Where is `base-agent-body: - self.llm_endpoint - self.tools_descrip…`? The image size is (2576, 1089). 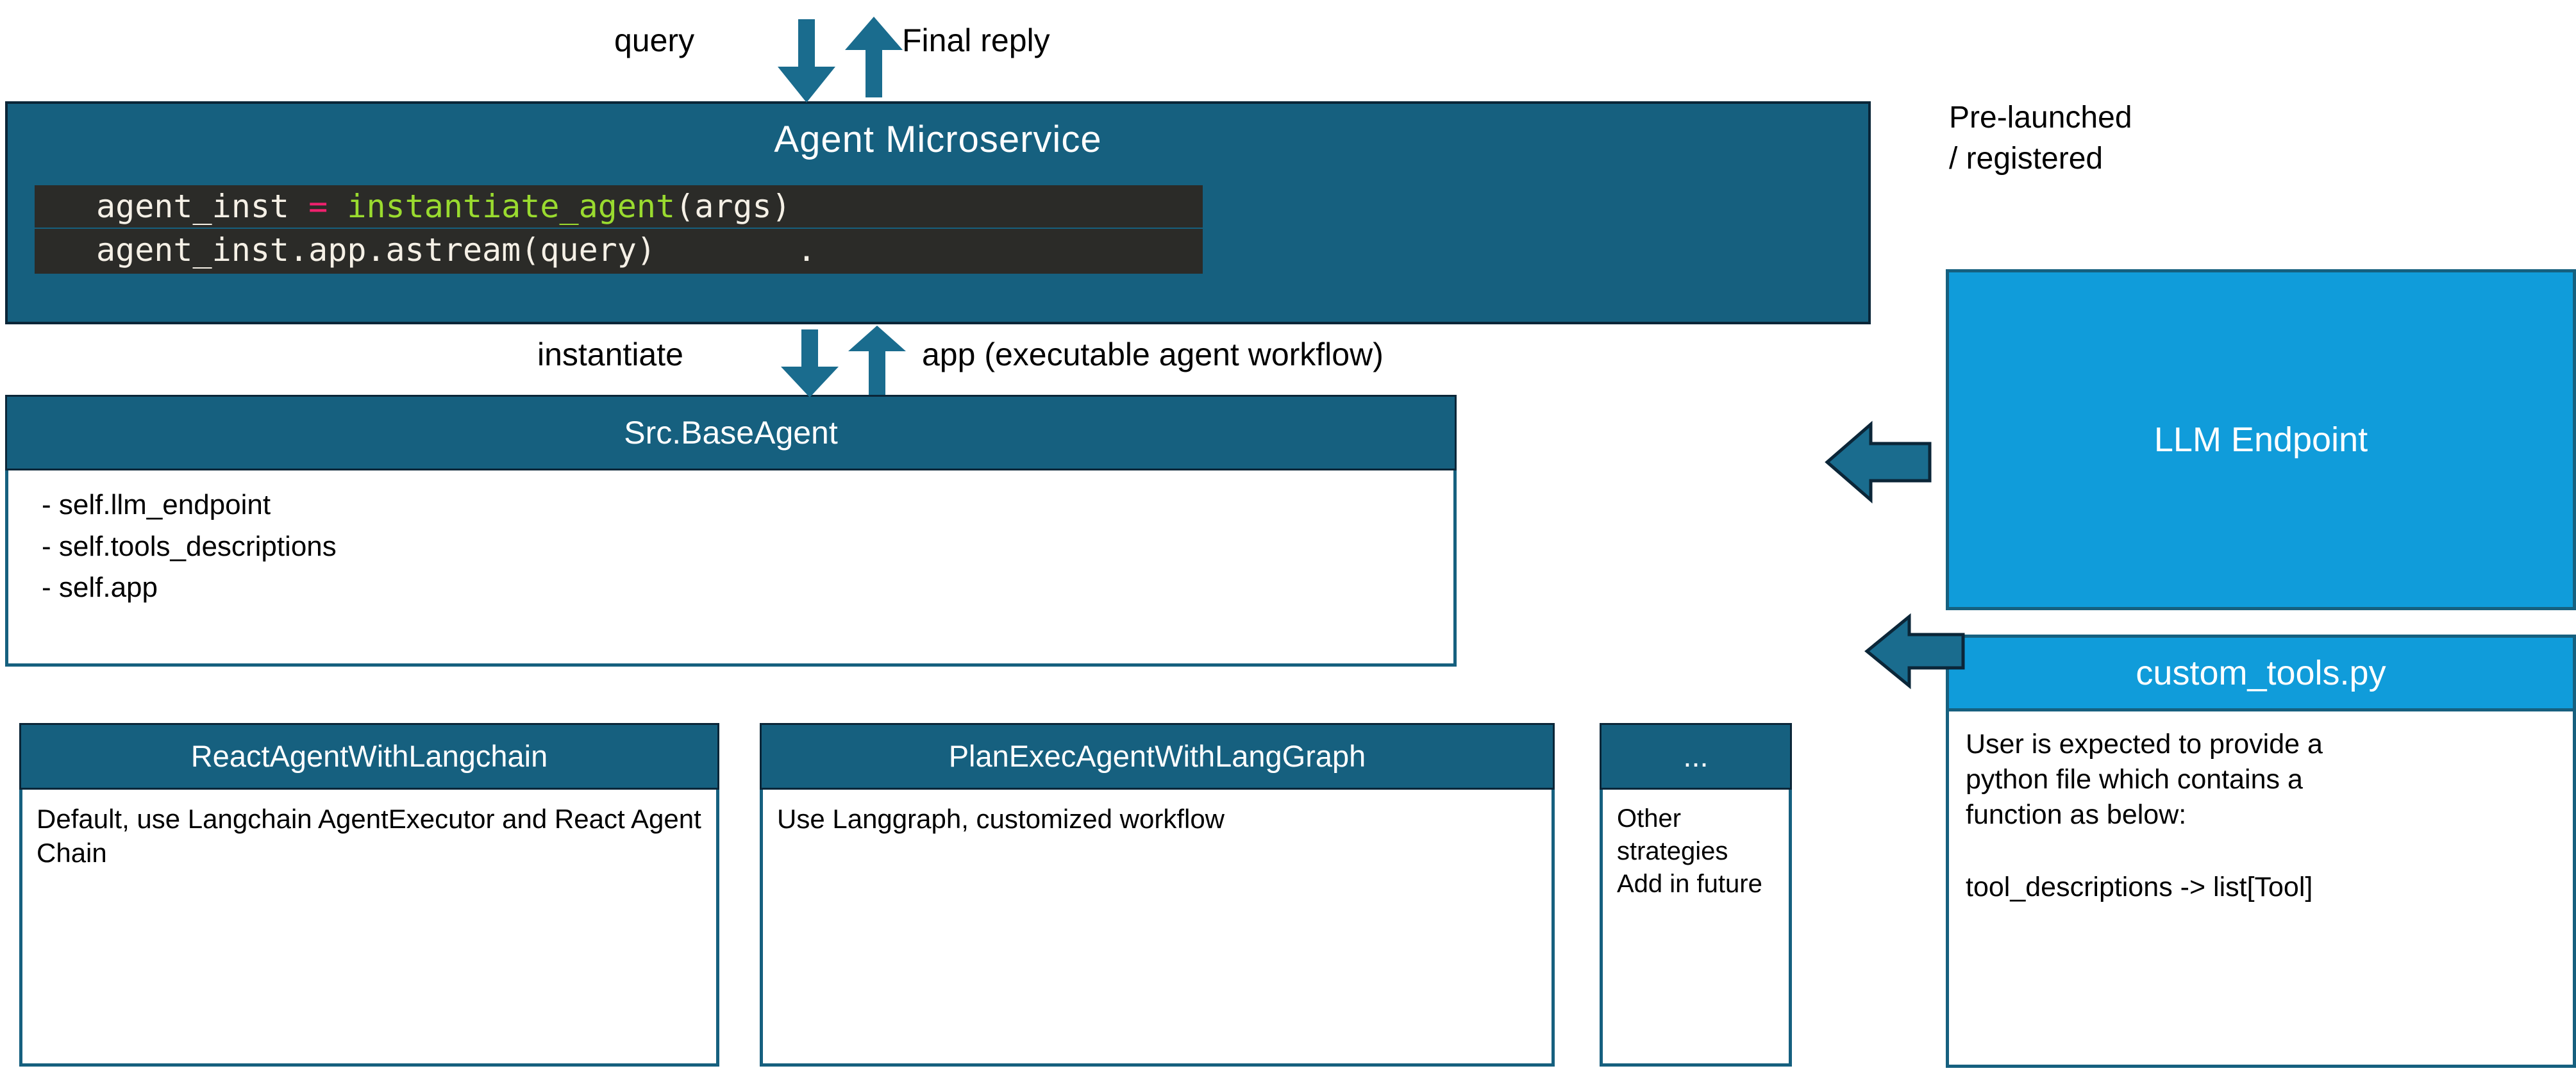 base-agent-body: - self.llm_endpoint - self.tools_descrip… is located at coordinates (731, 568).